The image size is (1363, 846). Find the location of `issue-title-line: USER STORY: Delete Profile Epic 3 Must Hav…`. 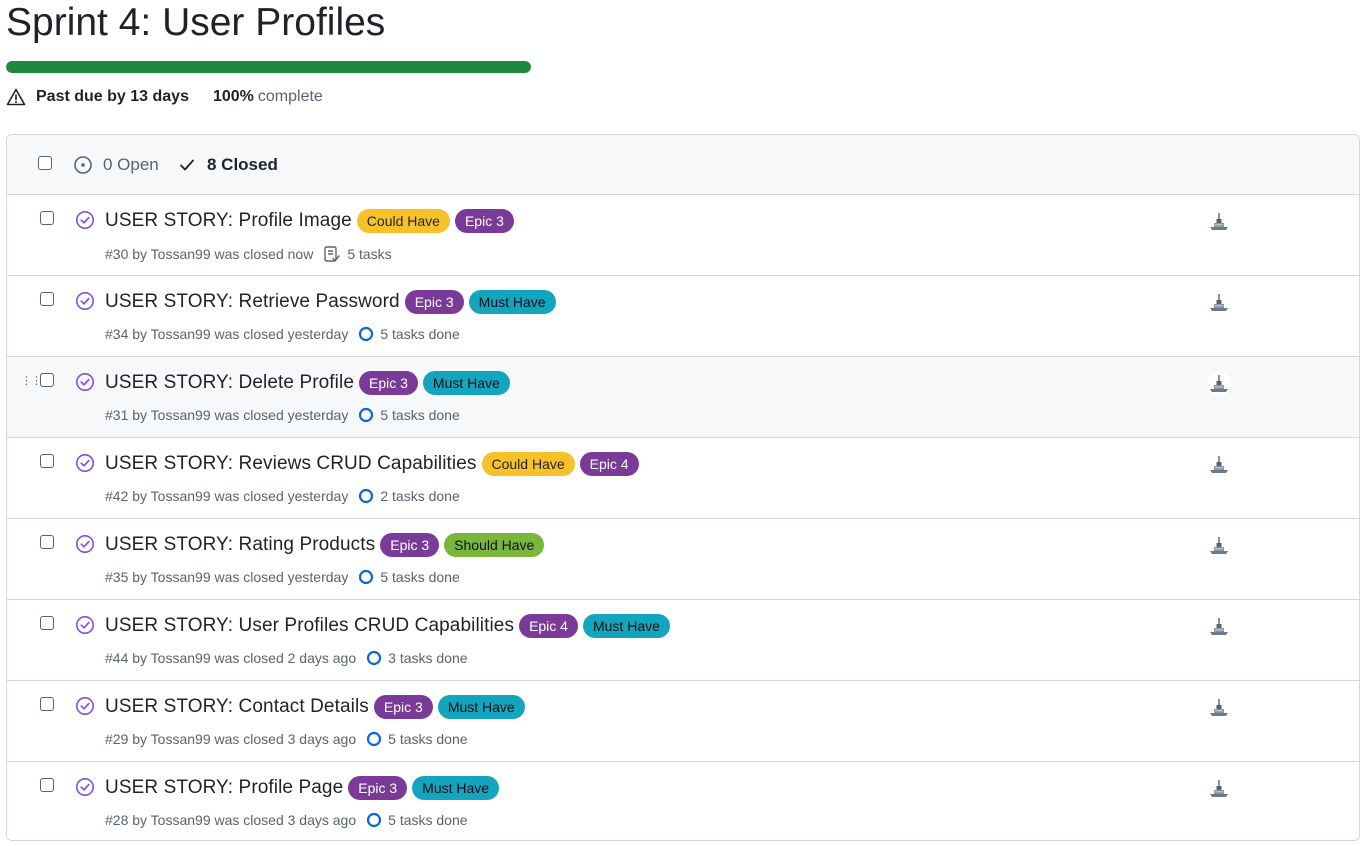

issue-title-line: USER STORY: Delete Profile Epic 3 Must Hav… is located at coordinates (310, 383).